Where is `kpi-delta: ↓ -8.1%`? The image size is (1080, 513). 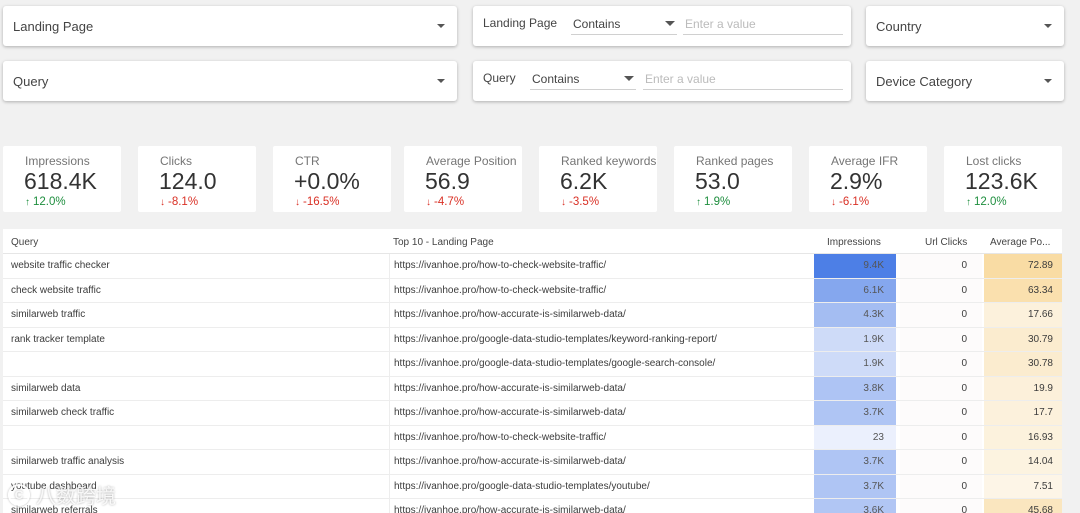
kpi-delta: ↓ -8.1% is located at coordinates (179, 202).